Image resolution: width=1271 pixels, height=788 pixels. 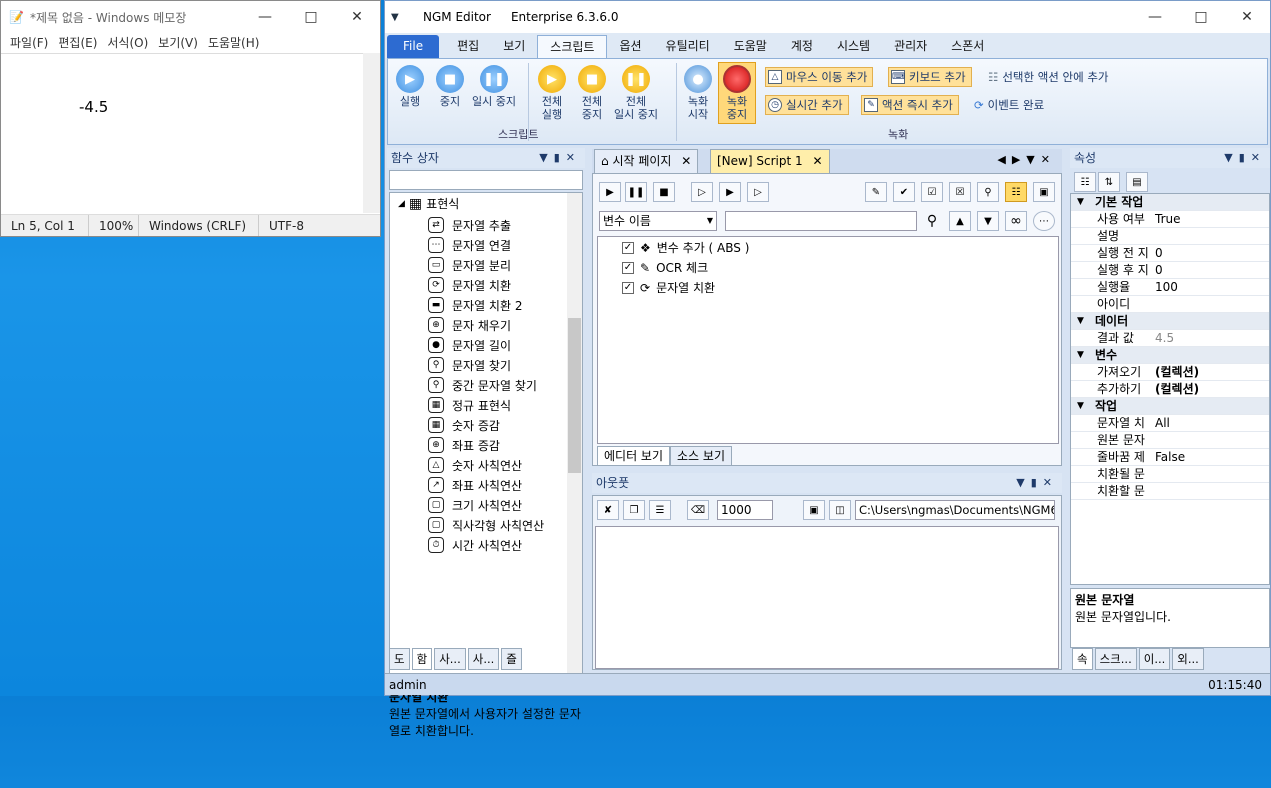 What do you see at coordinates (1109, 182) in the screenshot?
I see `sort-az-icon: ⇅` at bounding box center [1109, 182].